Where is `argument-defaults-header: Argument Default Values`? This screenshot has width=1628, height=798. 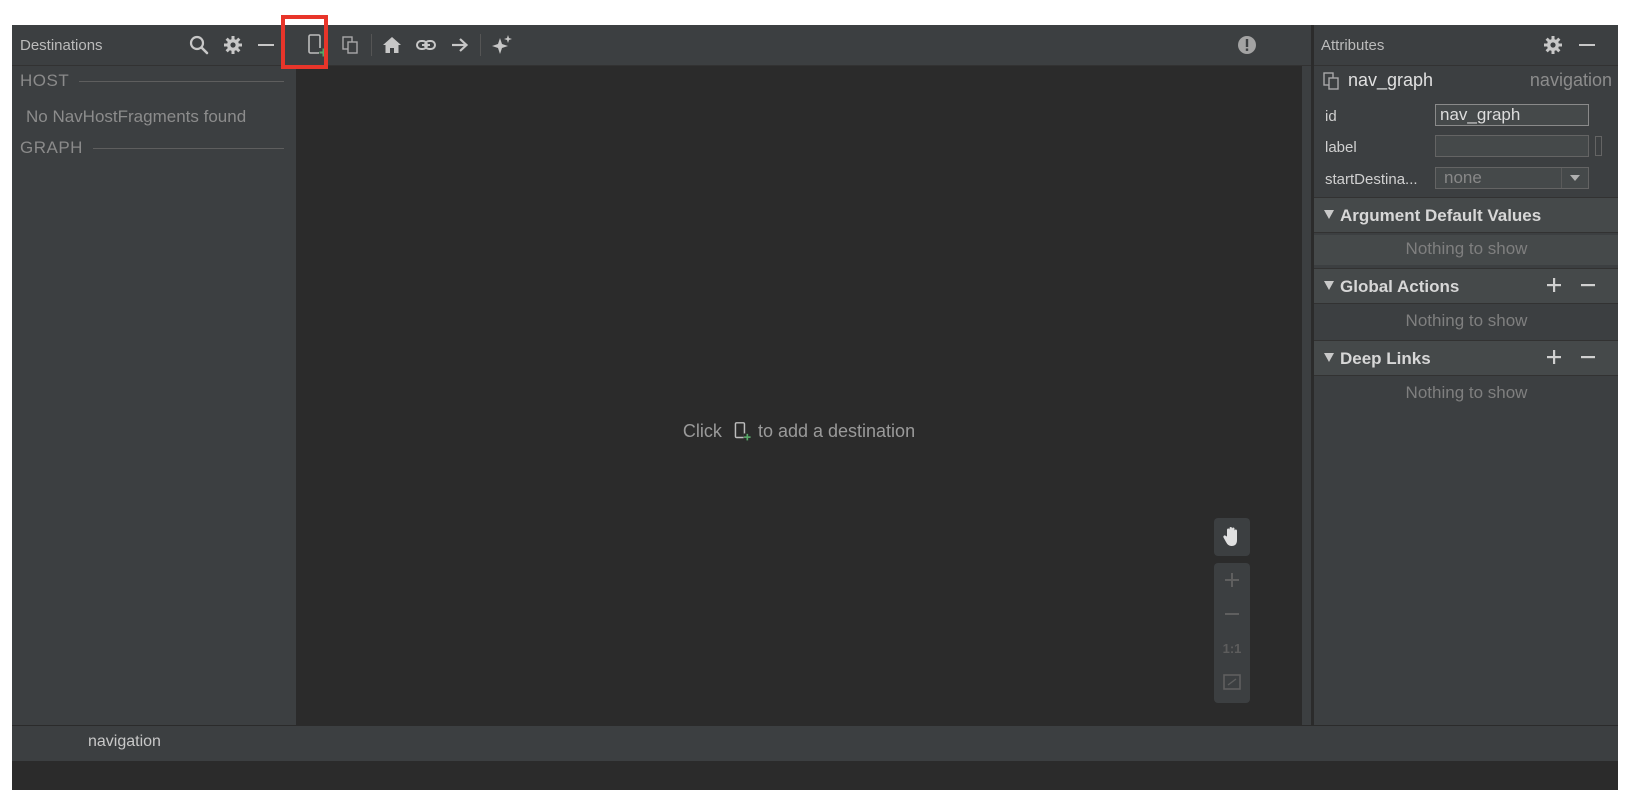 argument-defaults-header: Argument Default Values is located at coordinates (1466, 215).